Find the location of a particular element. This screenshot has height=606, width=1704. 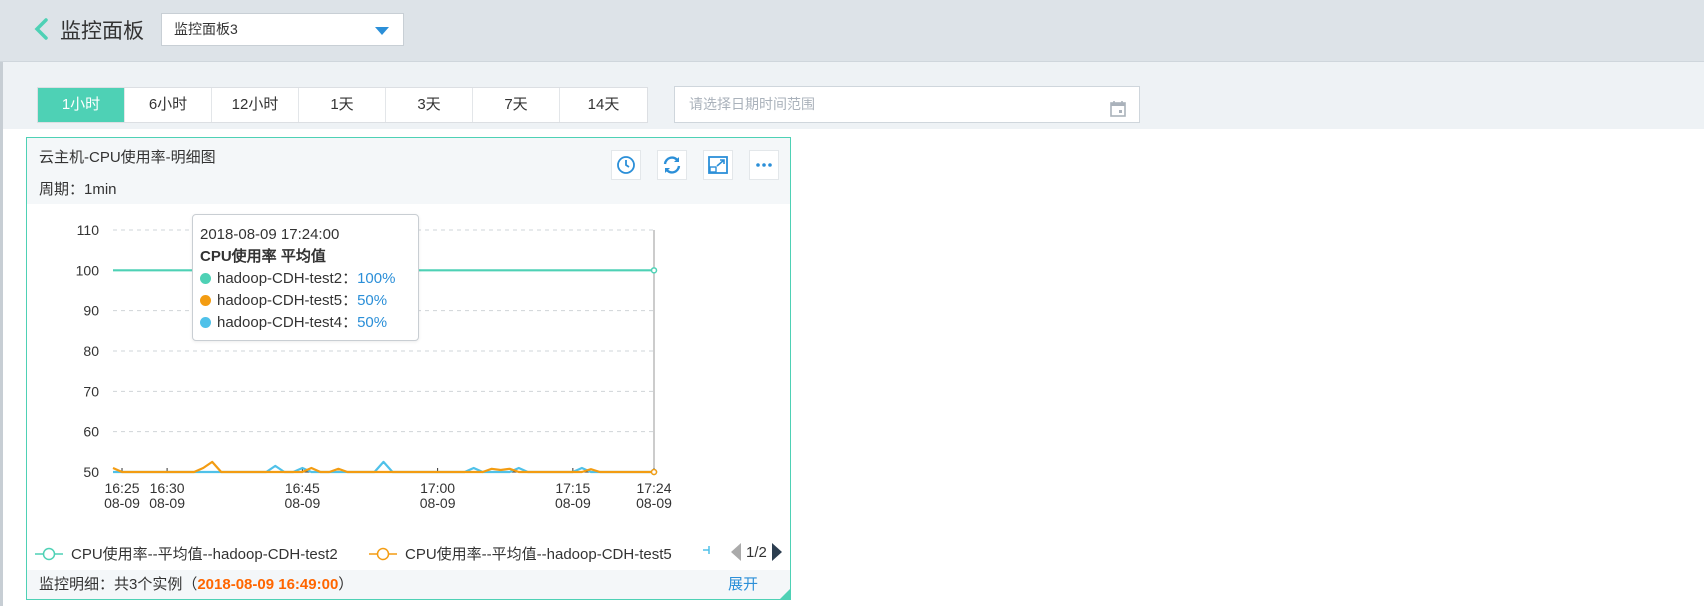

tooltip-series-name: hadoop-CDH-test2 is located at coordinates (280, 278).